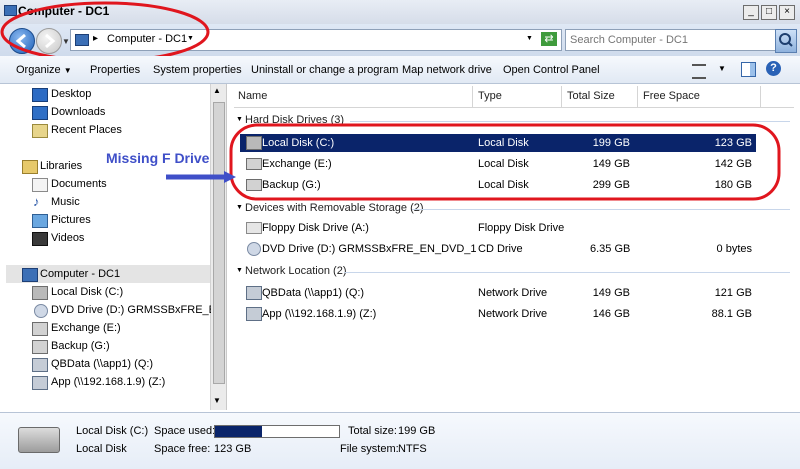  Describe the element at coordinates (61, 166) in the screenshot. I see `nav-libraries: Libraries` at that location.